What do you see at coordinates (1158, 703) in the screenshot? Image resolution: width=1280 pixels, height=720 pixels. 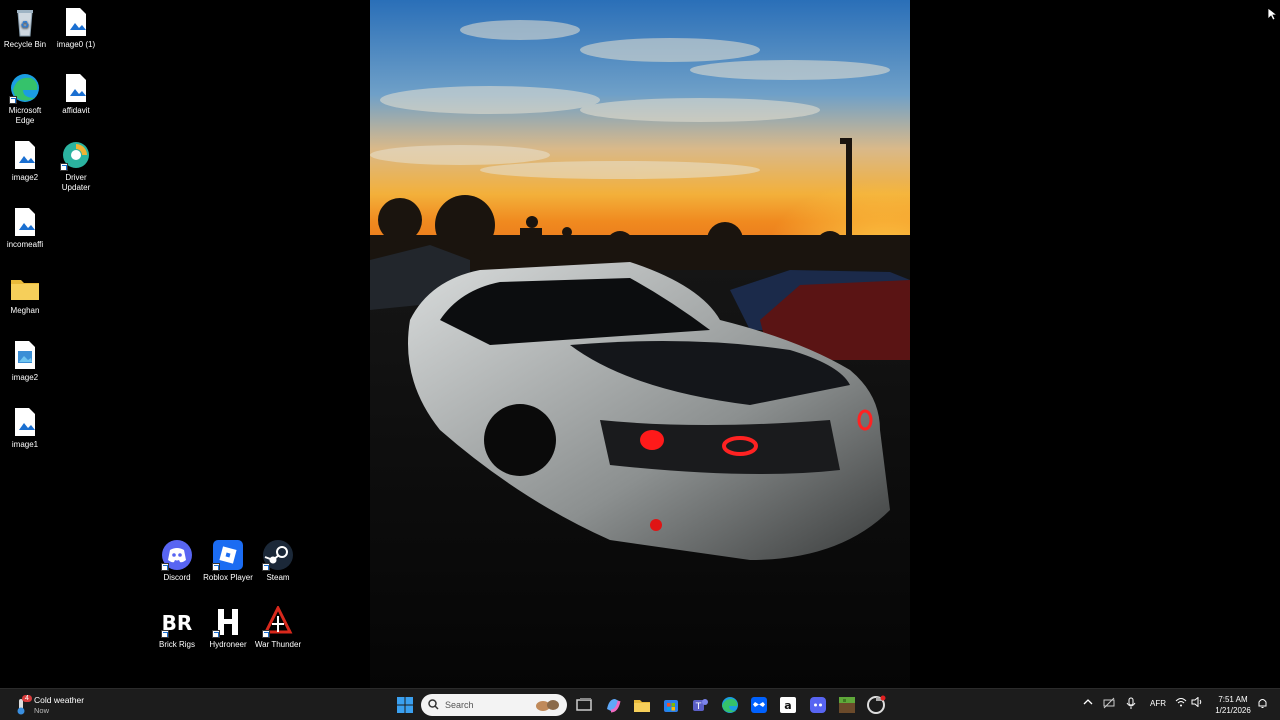 I see `language-indicator: AFR` at bounding box center [1158, 703].